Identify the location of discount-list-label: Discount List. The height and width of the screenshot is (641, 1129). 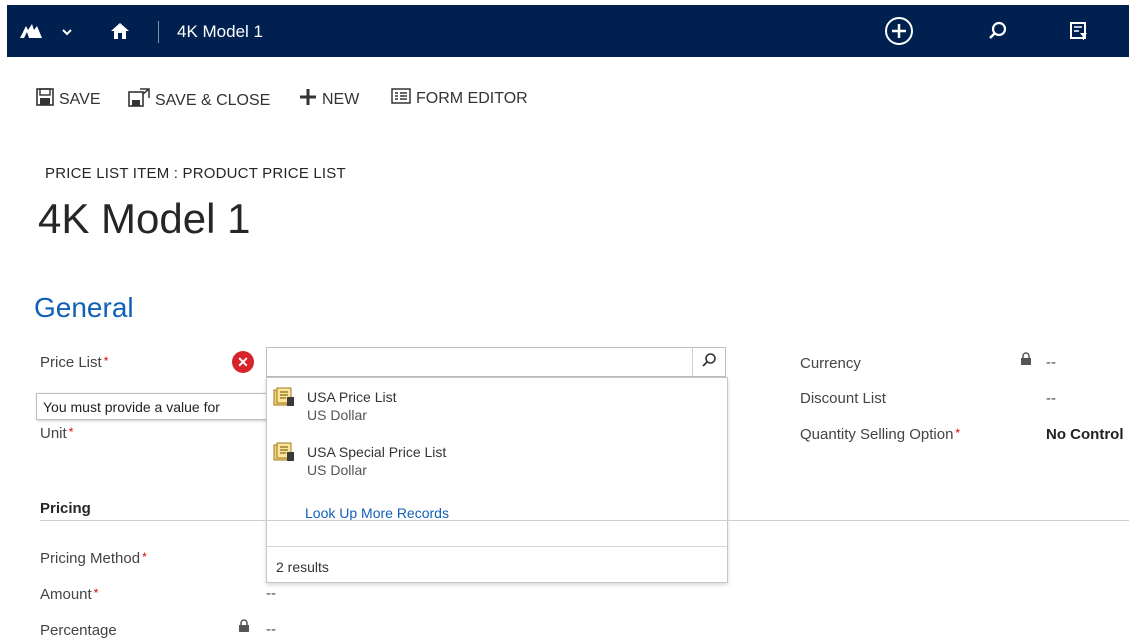
(843, 398).